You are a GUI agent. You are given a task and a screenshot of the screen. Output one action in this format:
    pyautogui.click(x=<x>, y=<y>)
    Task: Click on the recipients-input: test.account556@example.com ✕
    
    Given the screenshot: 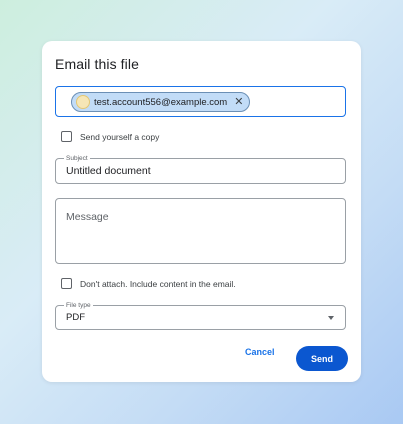 What is the action you would take?
    pyautogui.click(x=200, y=101)
    